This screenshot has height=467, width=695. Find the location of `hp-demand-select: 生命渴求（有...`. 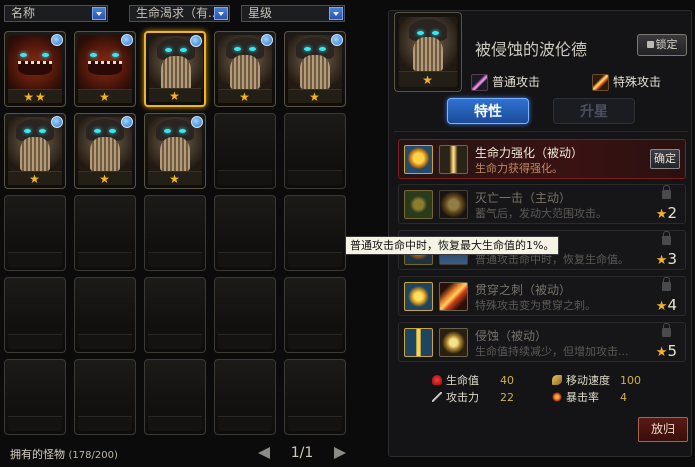

hp-demand-select: 生命渴求（有... is located at coordinates (179, 13).